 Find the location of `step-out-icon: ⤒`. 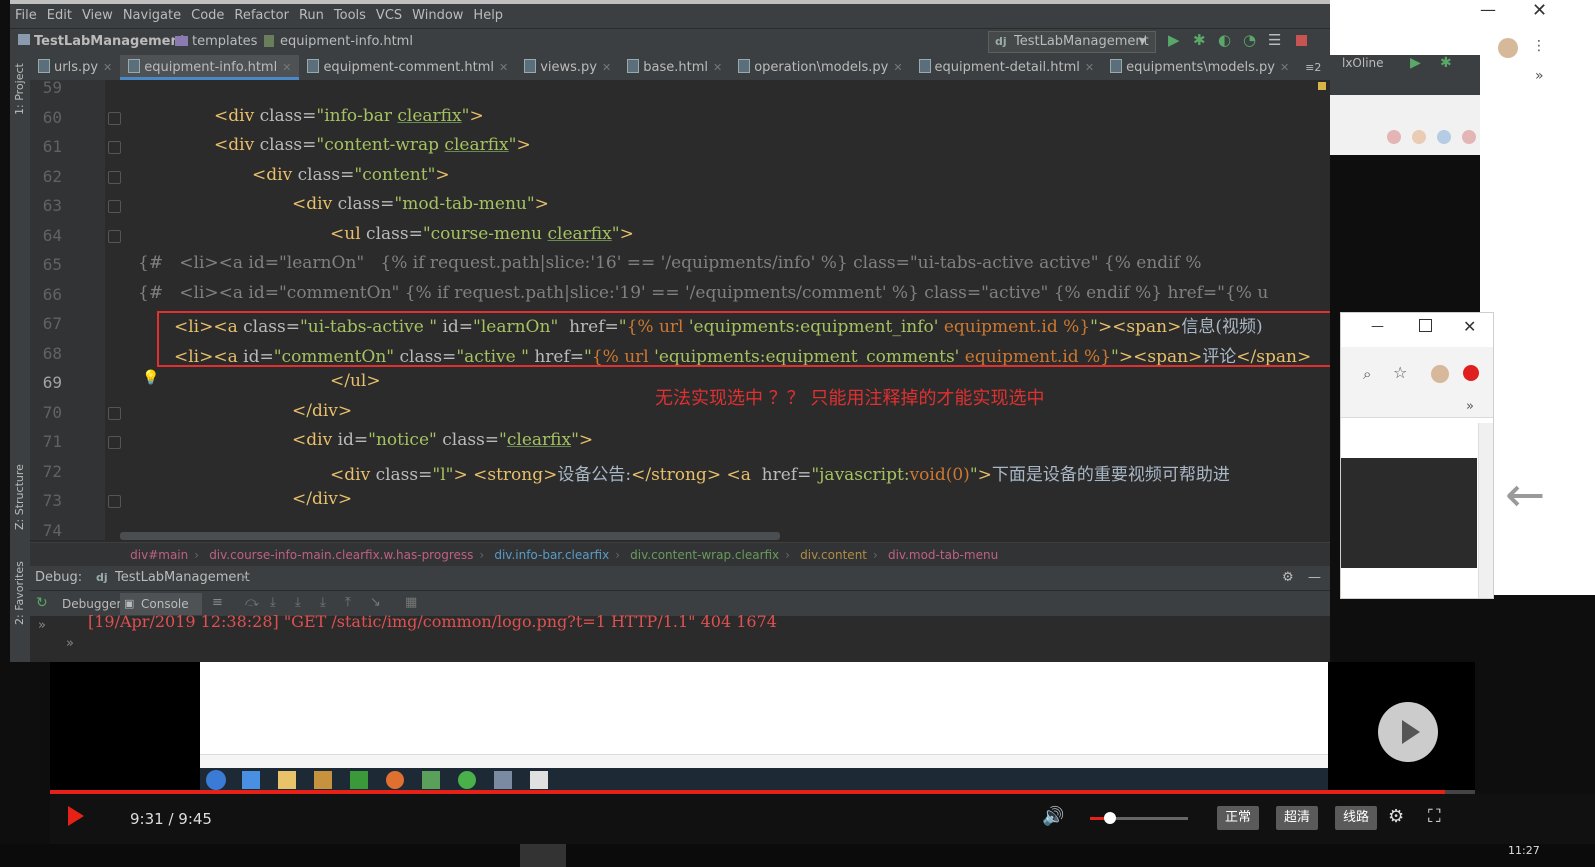

step-out-icon: ⤒ is located at coordinates (348, 602).